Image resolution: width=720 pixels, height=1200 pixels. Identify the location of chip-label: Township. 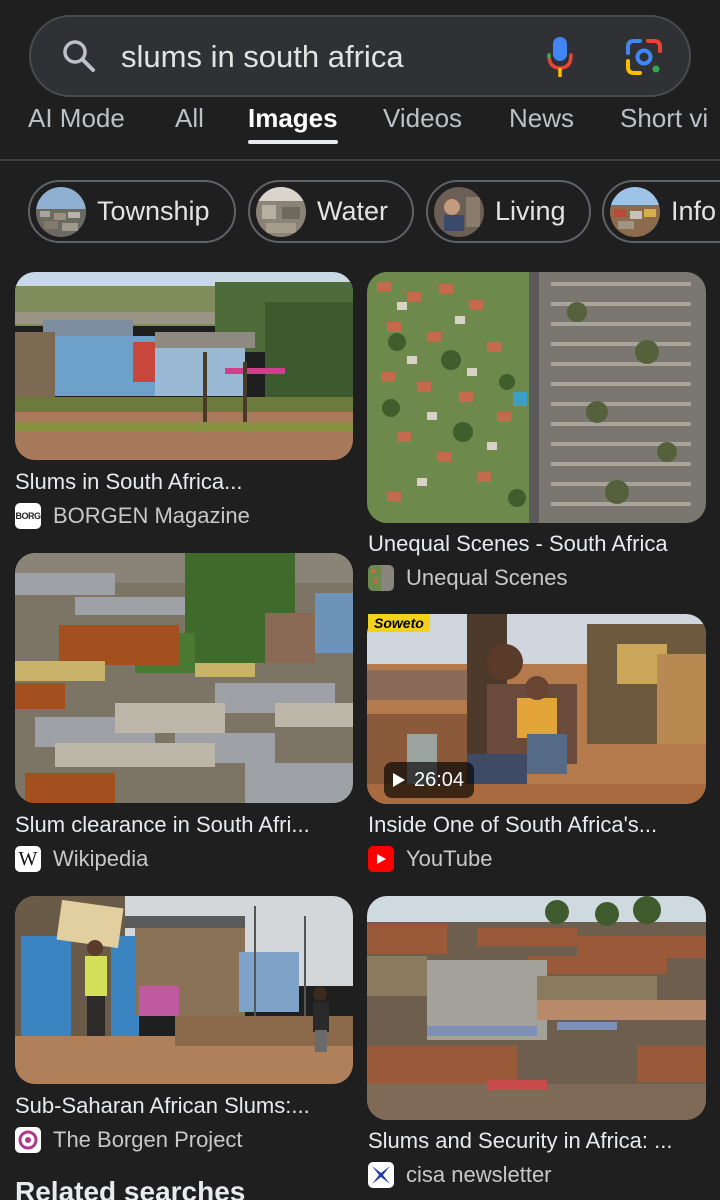
(153, 211).